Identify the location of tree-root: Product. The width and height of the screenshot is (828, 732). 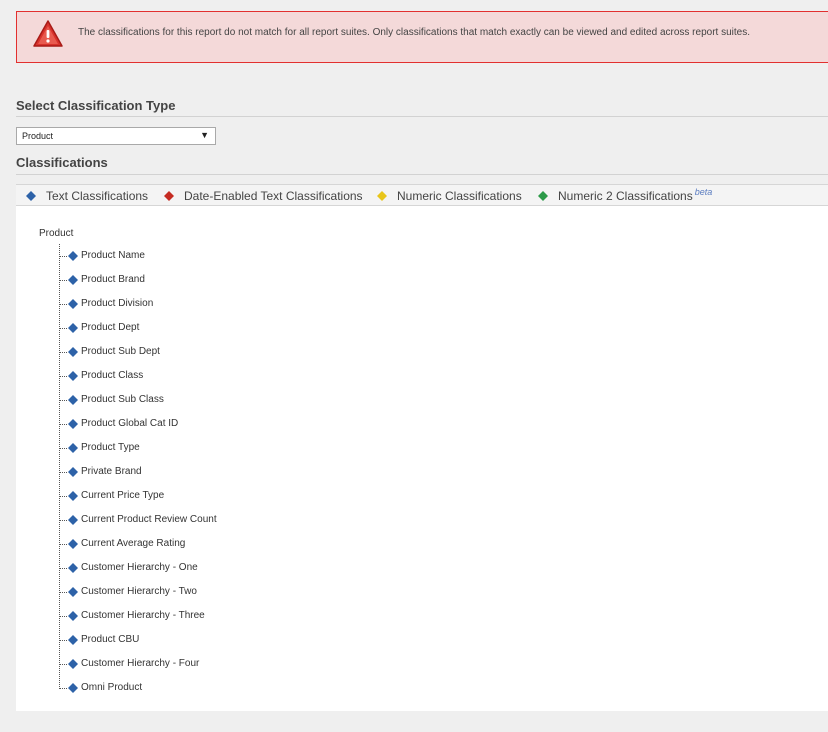
(56, 233).